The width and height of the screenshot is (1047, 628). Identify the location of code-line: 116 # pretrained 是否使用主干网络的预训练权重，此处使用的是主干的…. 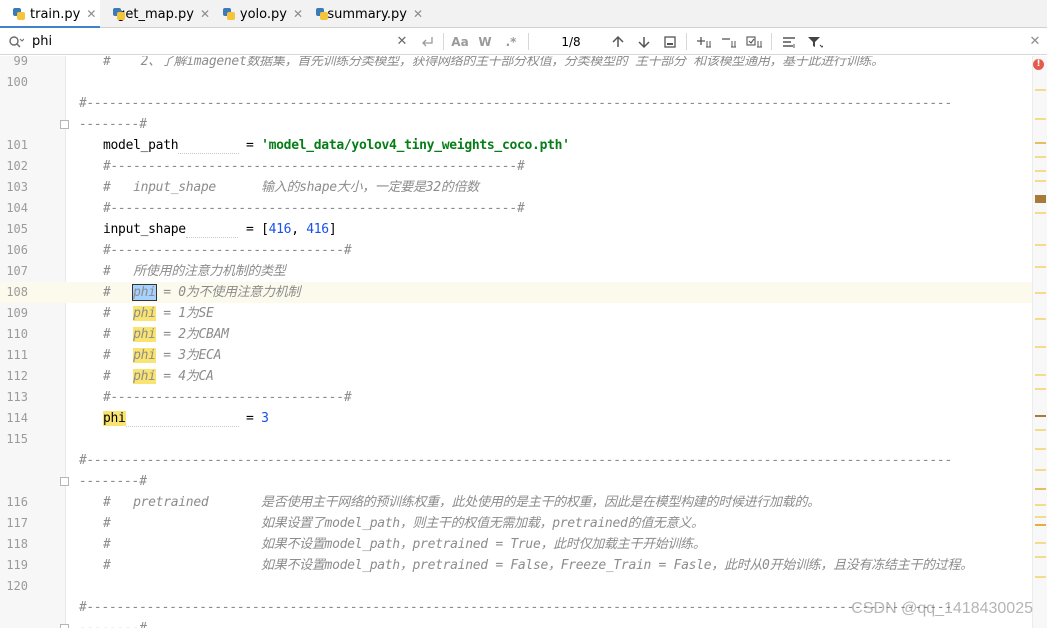
(516, 502).